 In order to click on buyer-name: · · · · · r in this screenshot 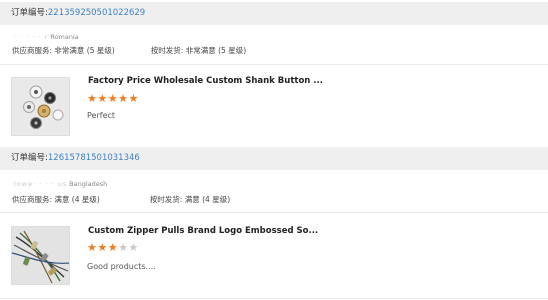, I will do `click(31, 37)`.